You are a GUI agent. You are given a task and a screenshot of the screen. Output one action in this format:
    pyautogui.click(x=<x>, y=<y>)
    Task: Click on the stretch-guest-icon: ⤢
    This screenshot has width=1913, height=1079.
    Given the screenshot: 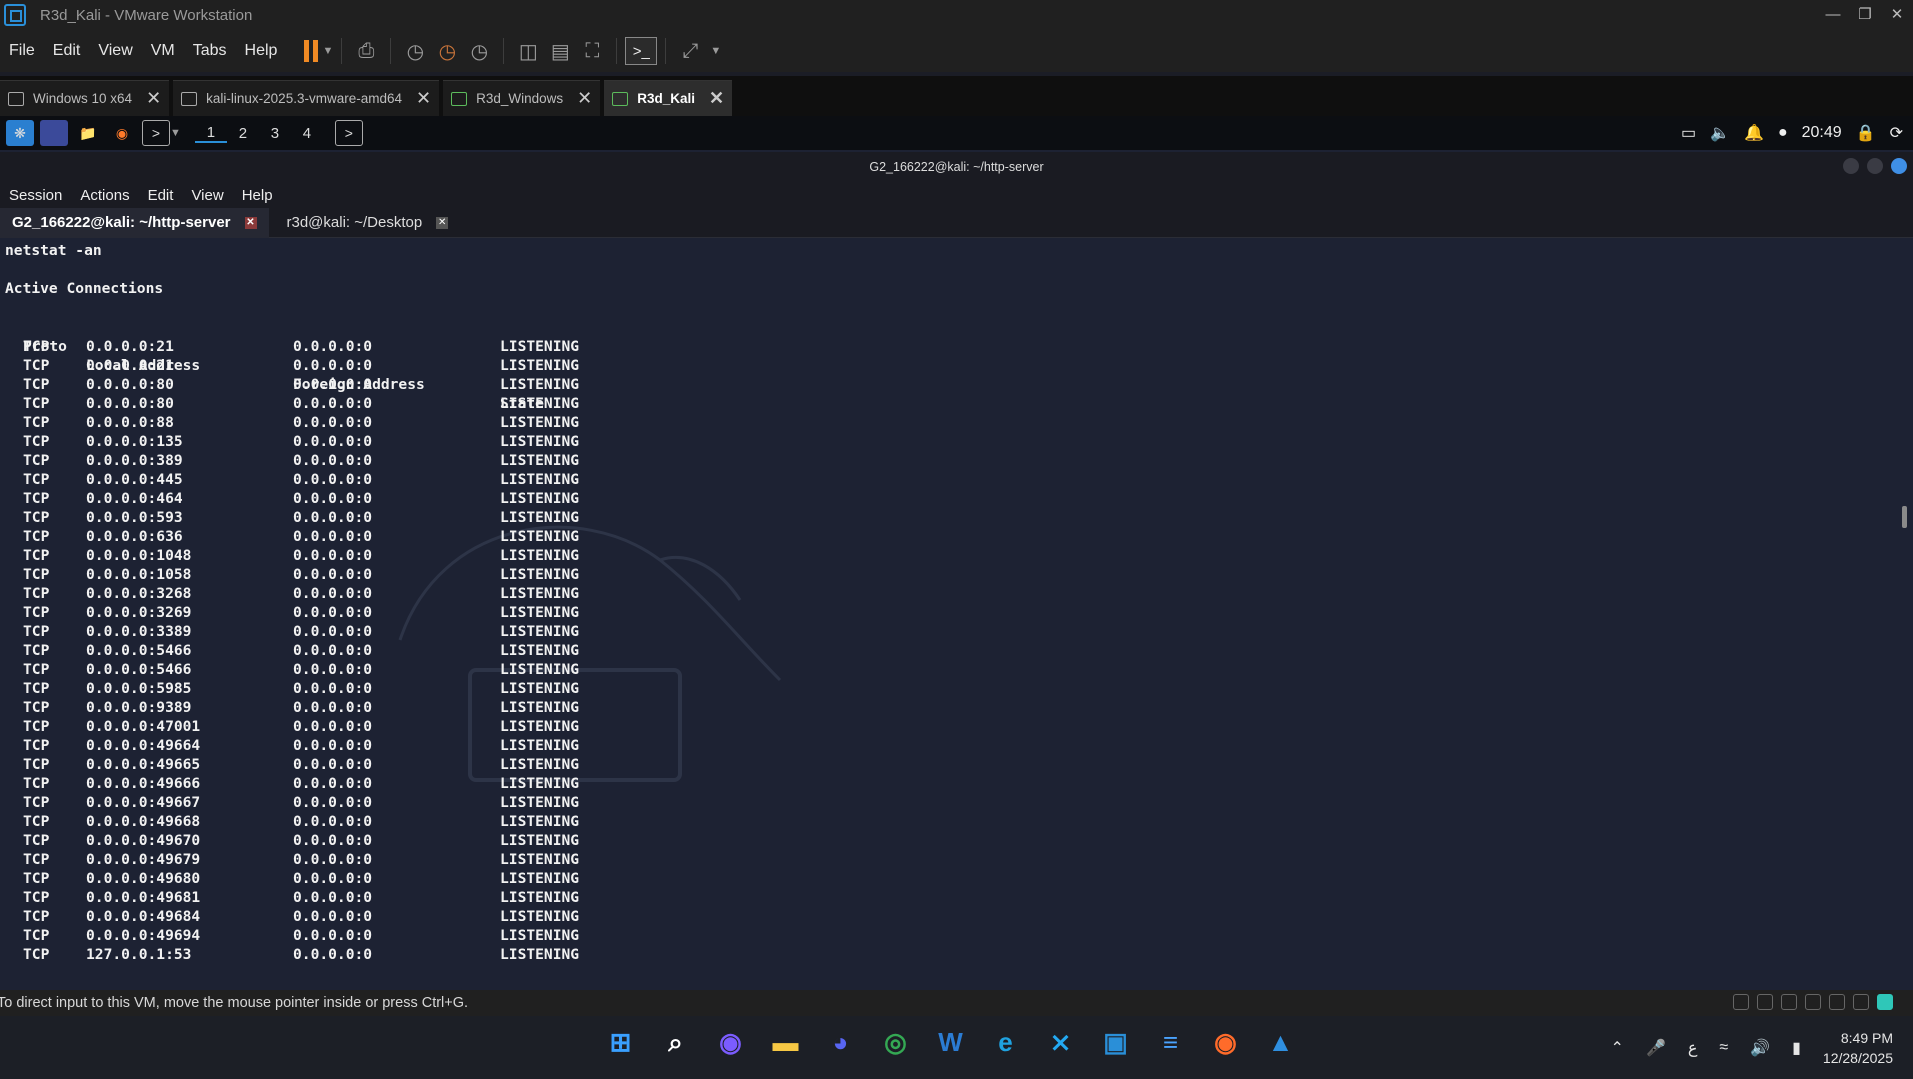 What is the action you would take?
    pyautogui.click(x=690, y=51)
    